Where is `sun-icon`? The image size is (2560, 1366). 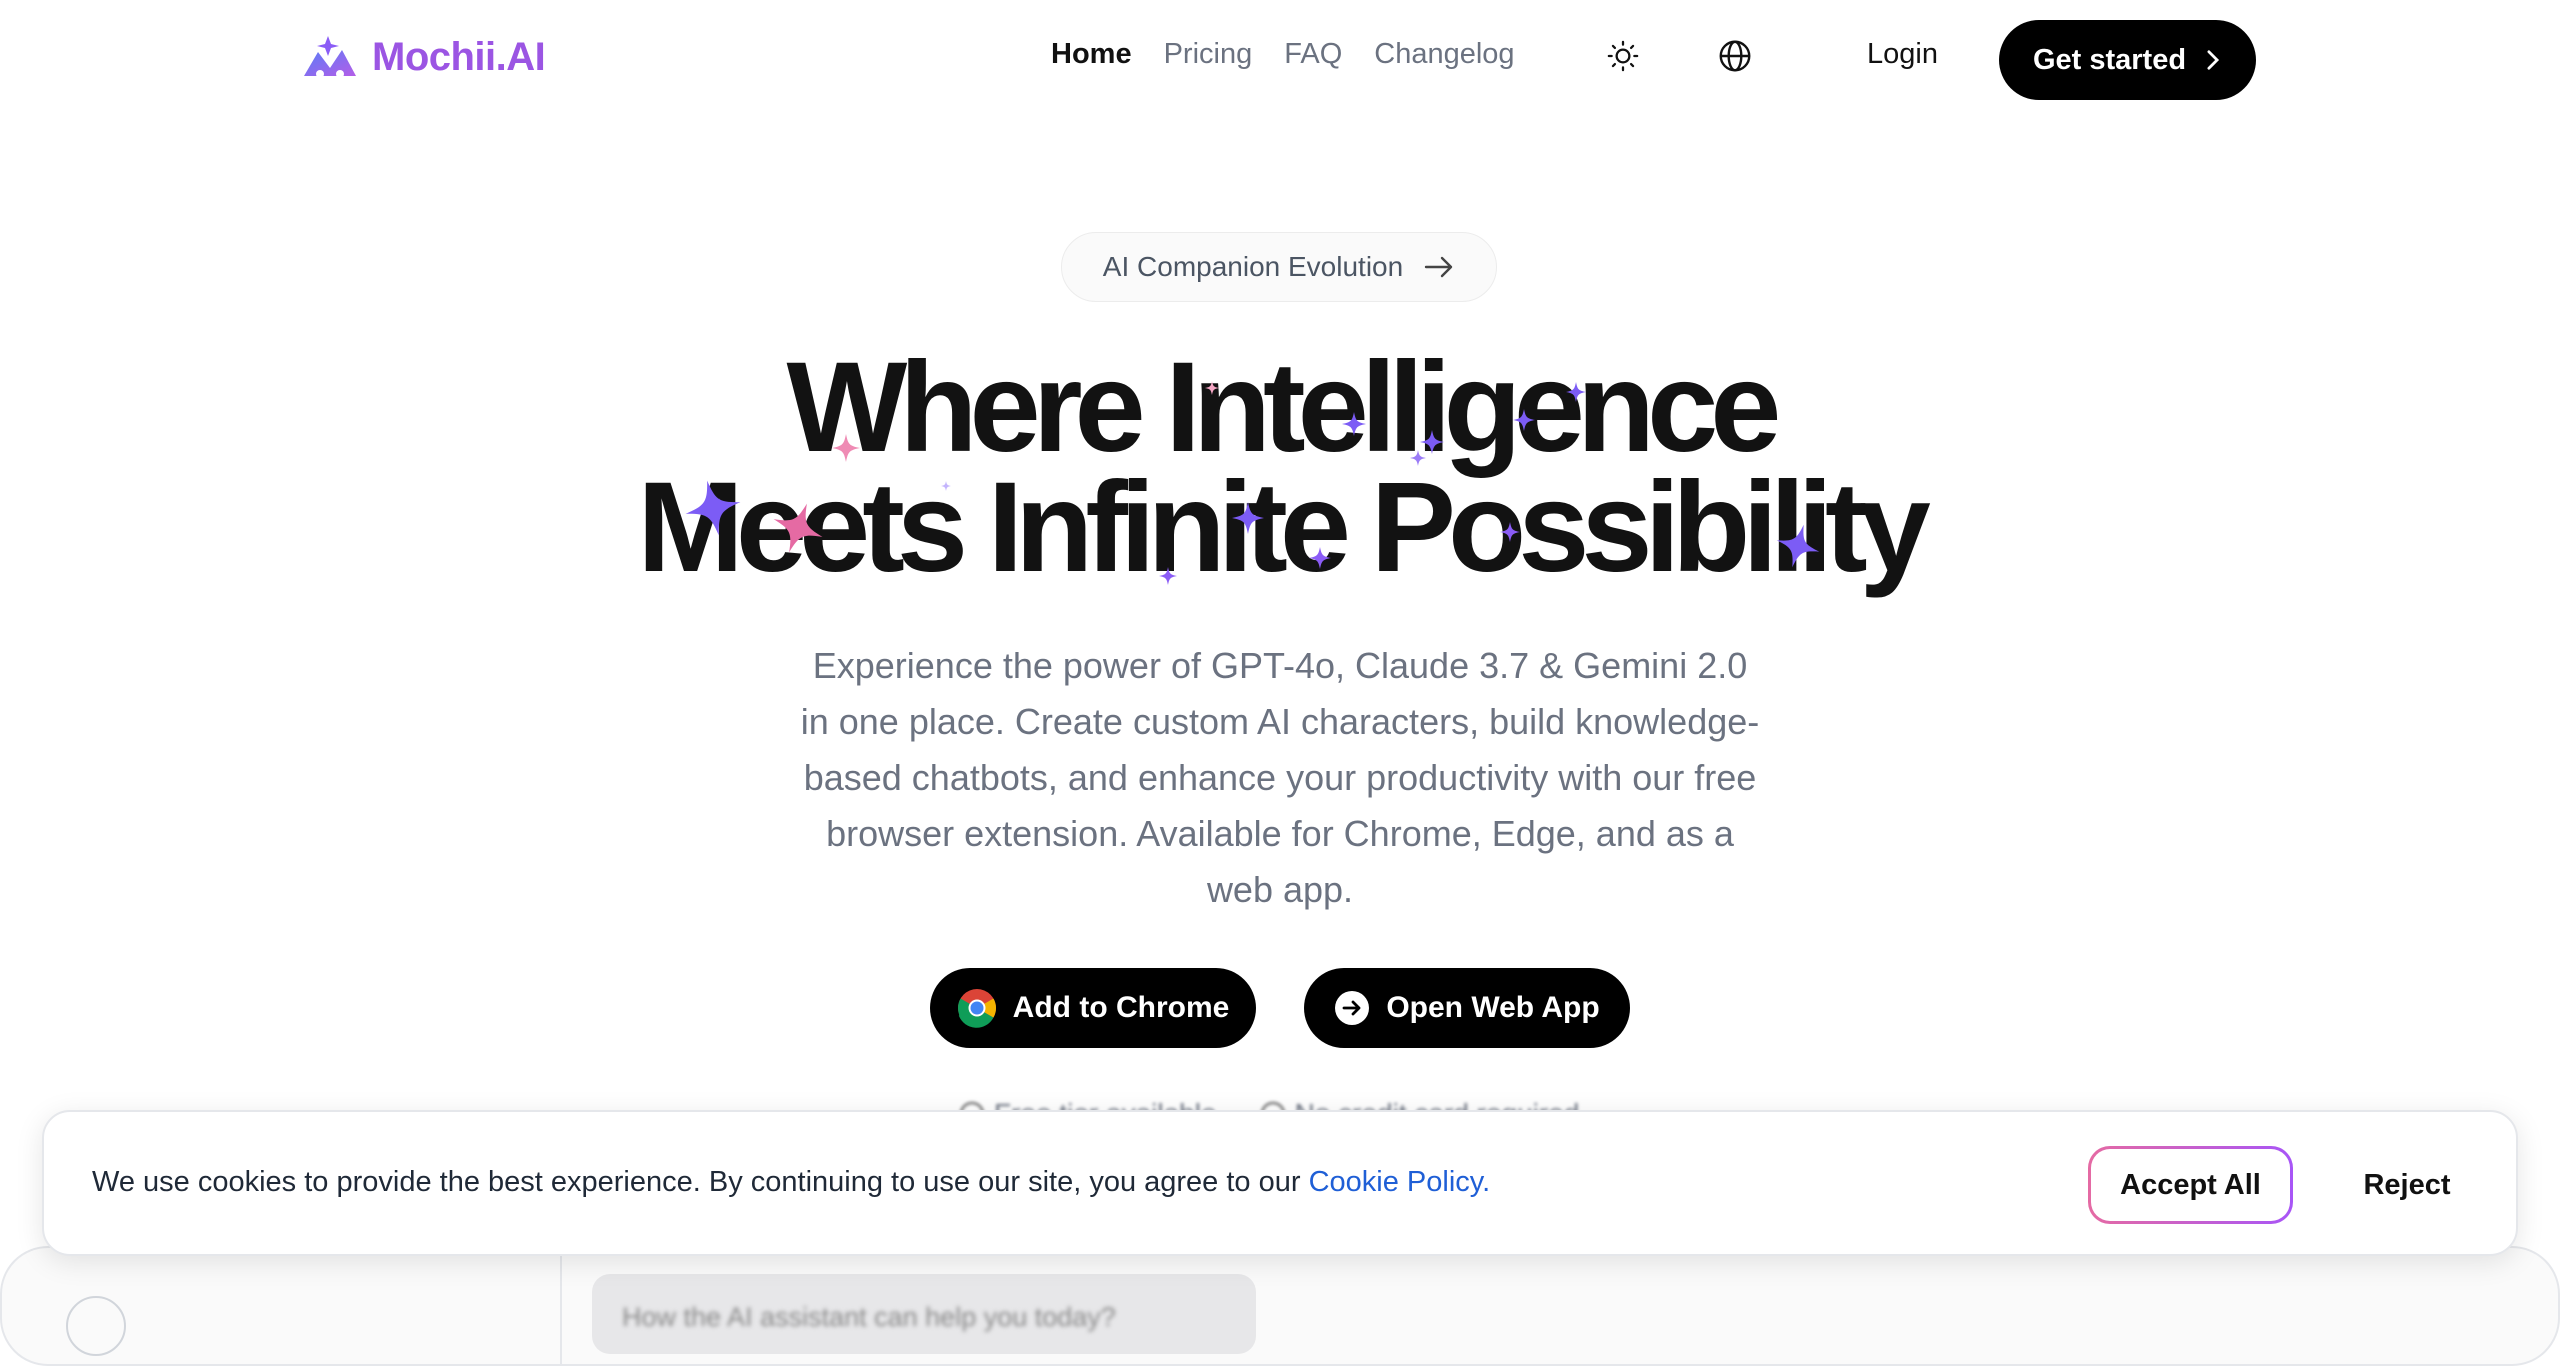
sun-icon is located at coordinates (1623, 56).